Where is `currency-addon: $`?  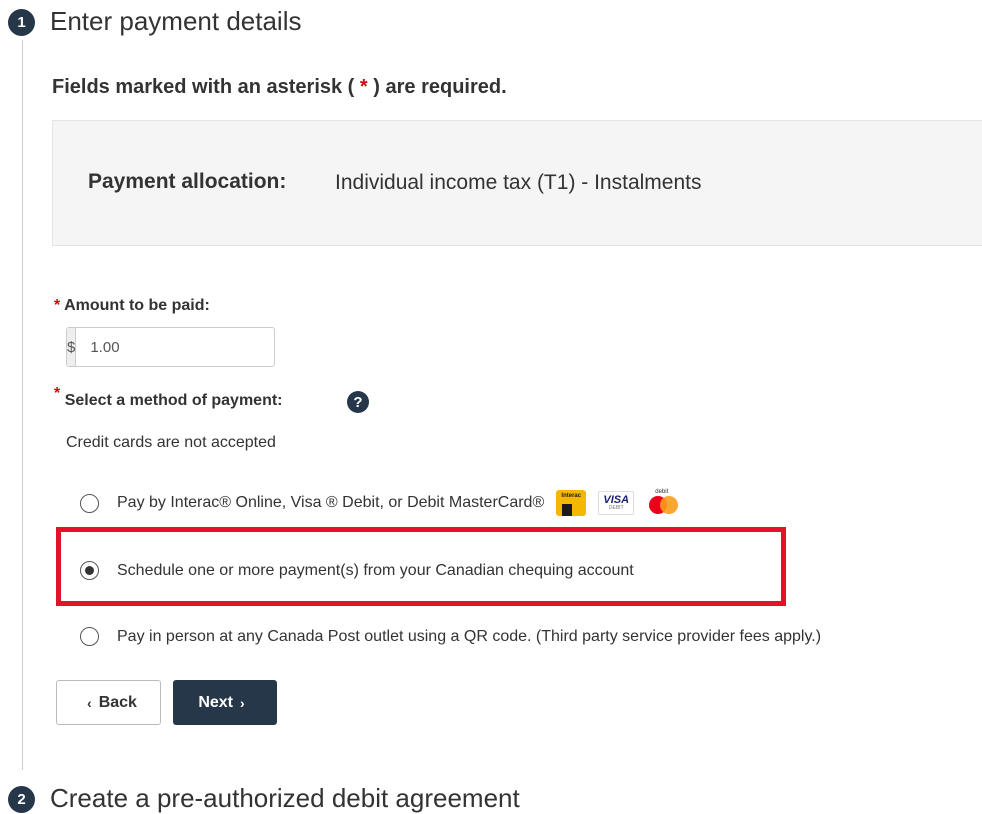 currency-addon: $ is located at coordinates (72, 347).